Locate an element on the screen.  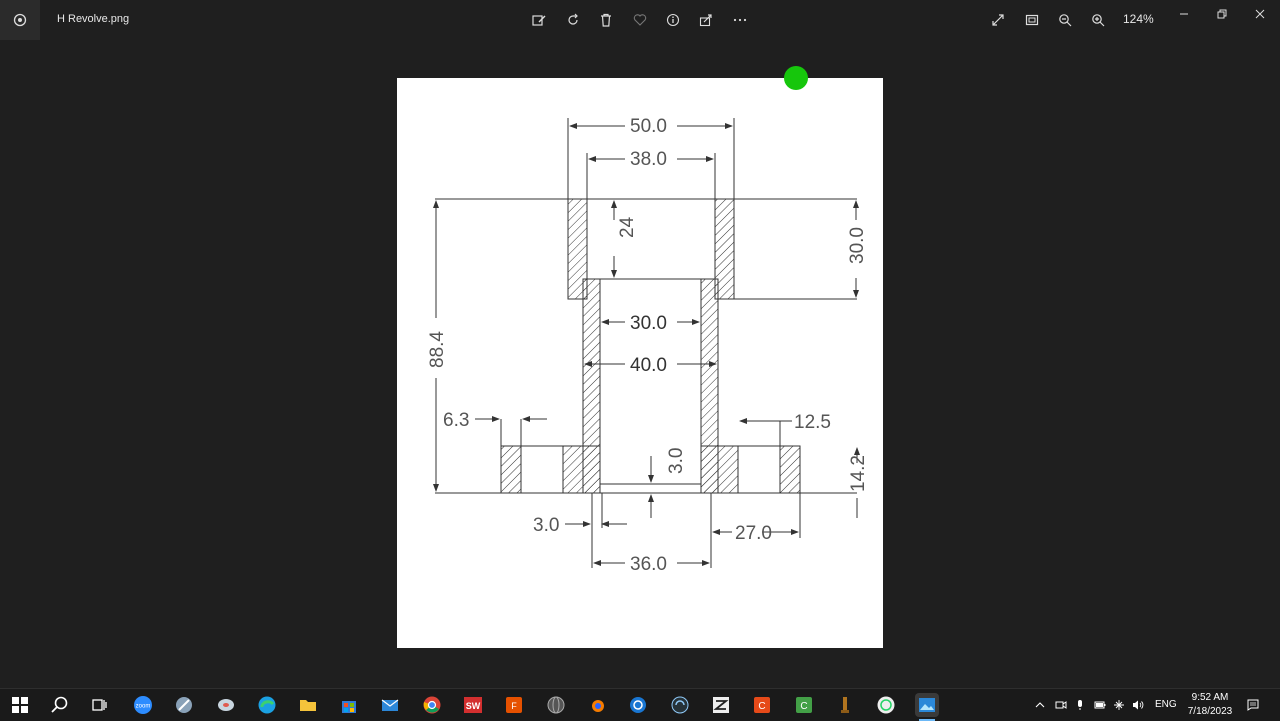
green-app-icon: C is located at coordinates (804, 705).